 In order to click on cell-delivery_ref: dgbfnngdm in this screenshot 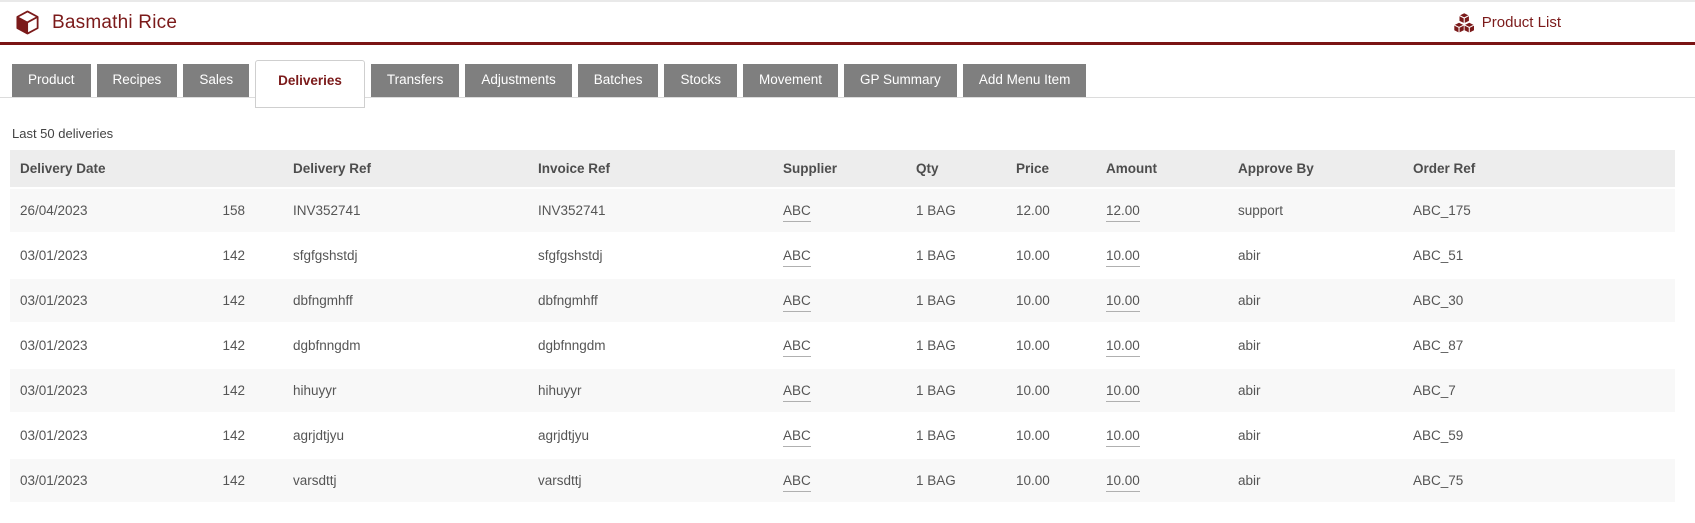, I will do `click(405, 346)`.